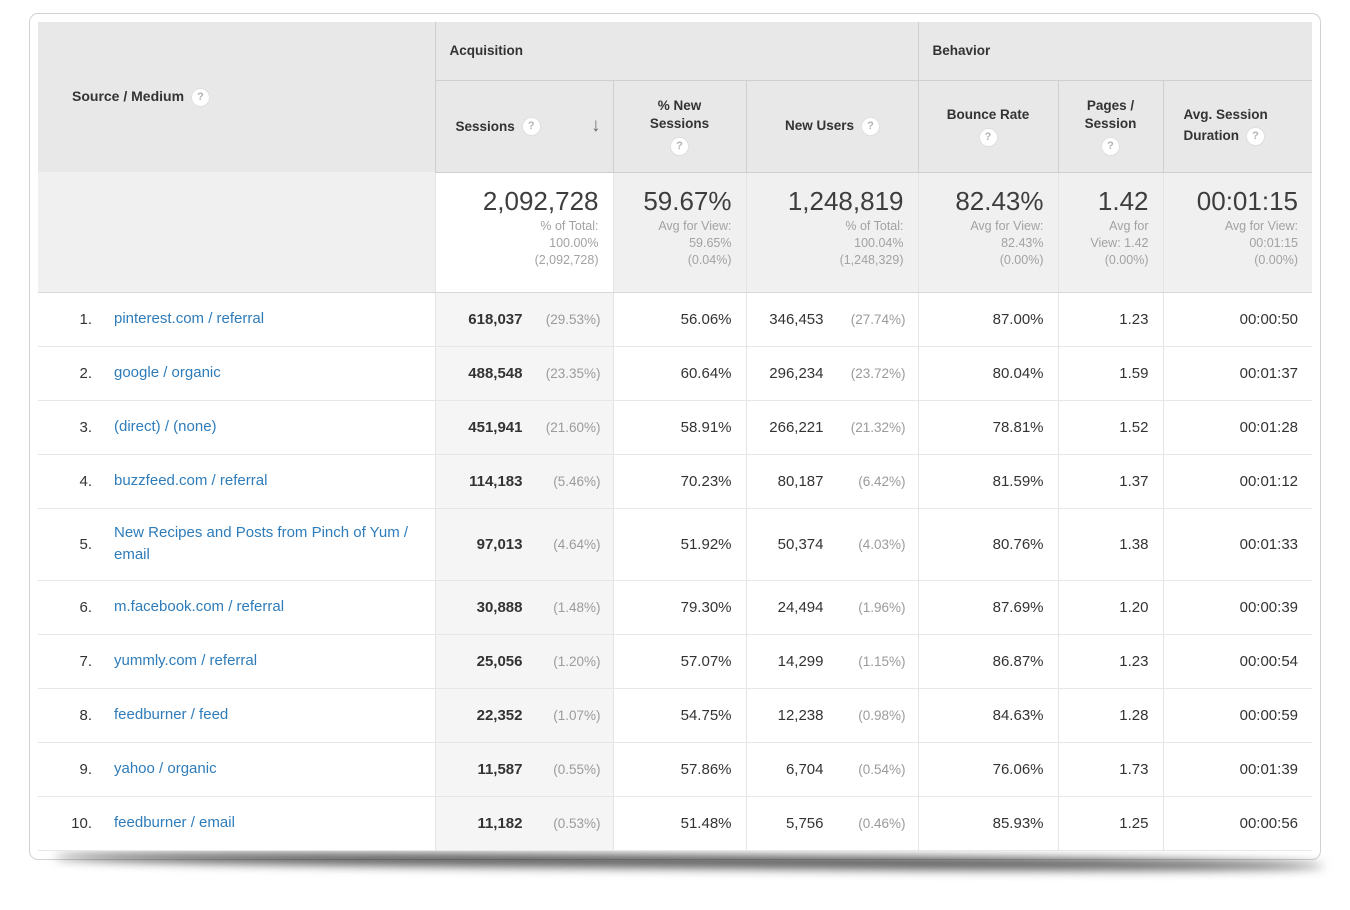 The image size is (1350, 910). Describe the element at coordinates (679, 319) in the screenshot. I see `pct-new-sessions-cell: 56.06%` at that location.